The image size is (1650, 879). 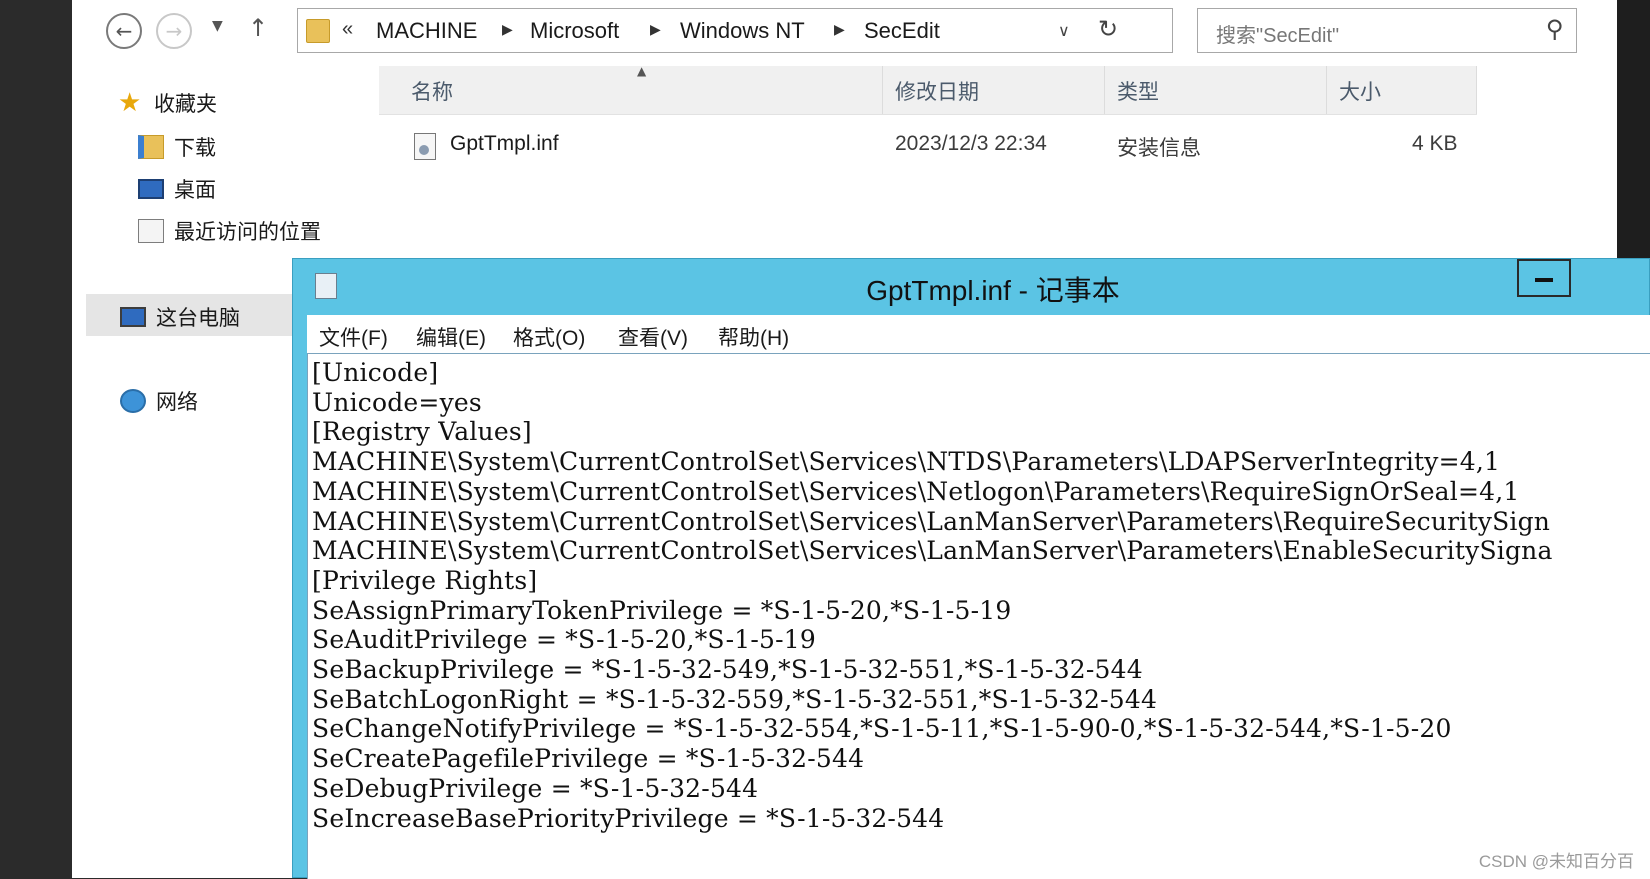 I want to click on forward-button: →, so click(x=174, y=31).